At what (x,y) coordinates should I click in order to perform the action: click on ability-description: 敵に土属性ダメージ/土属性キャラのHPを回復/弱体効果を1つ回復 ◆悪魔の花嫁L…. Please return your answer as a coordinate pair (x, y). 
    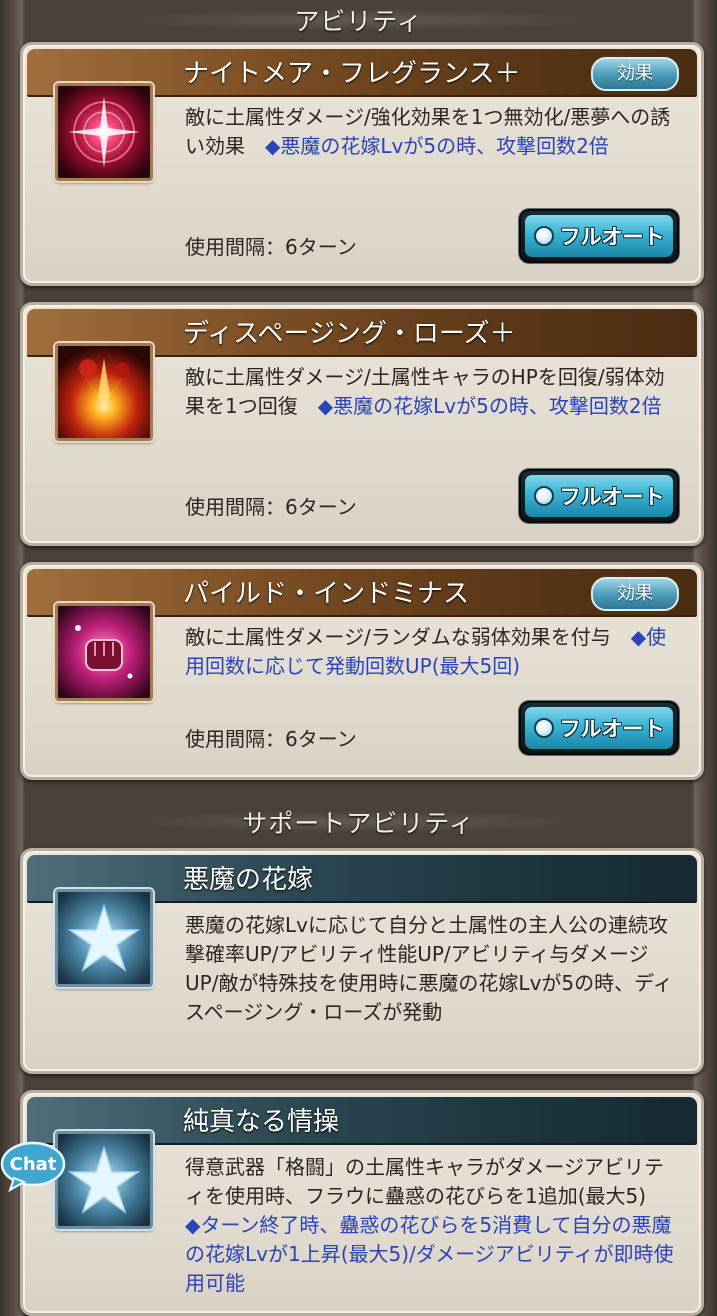
    Looking at the image, I should click on (431, 392).